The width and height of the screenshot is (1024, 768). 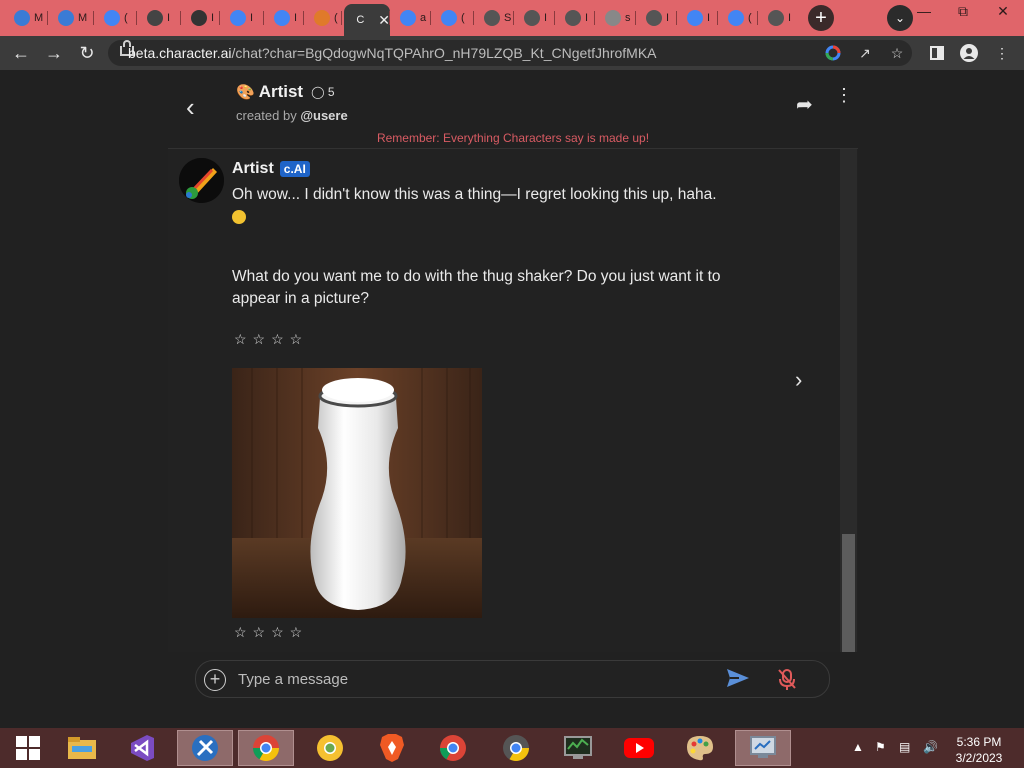 I want to click on file-explorer-icon, so click(x=82, y=748).